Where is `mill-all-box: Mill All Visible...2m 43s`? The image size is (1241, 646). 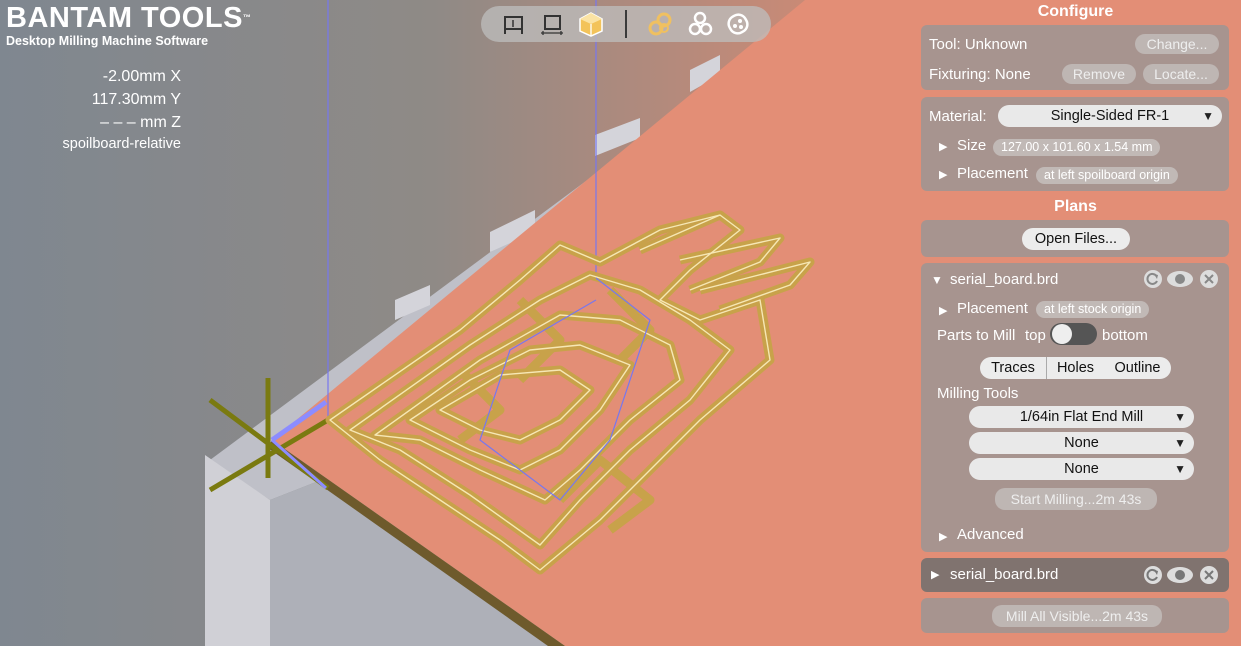 mill-all-box: Mill All Visible...2m 43s is located at coordinates (1075, 615).